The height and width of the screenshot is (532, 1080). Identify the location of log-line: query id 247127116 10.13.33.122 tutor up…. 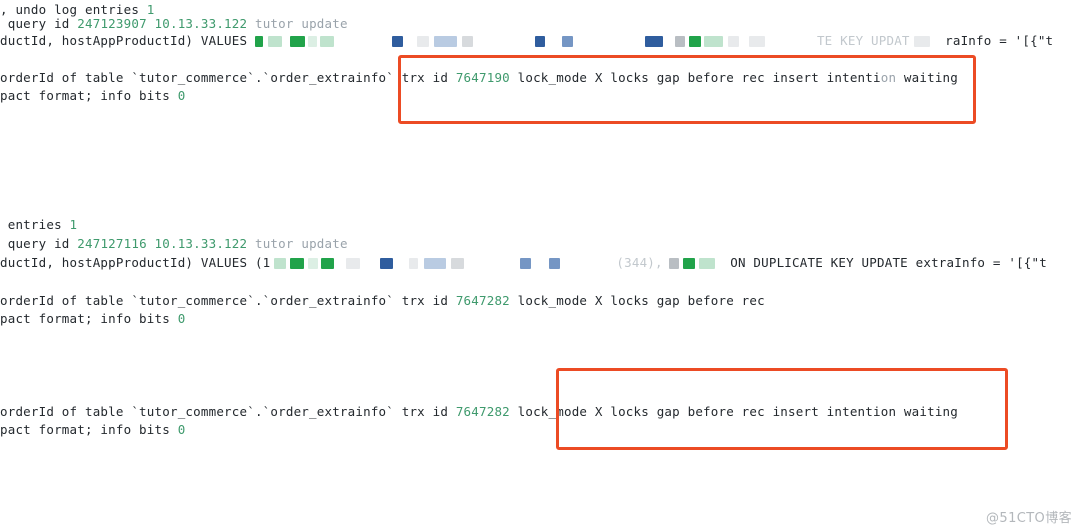
(174, 244).